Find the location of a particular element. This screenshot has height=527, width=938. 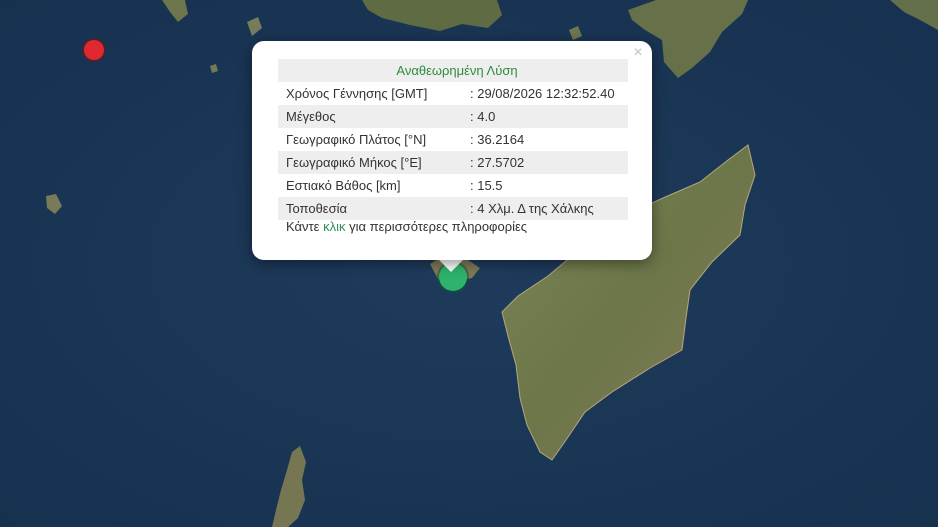

popup-title: Αναθεωρημένη Λύση is located at coordinates (453, 70).